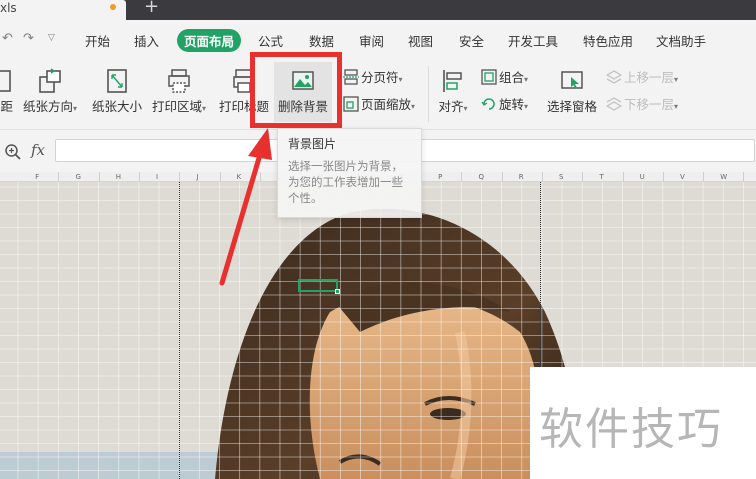 Image resolution: width=756 pixels, height=479 pixels. I want to click on redo-icon: ↷, so click(28, 38).